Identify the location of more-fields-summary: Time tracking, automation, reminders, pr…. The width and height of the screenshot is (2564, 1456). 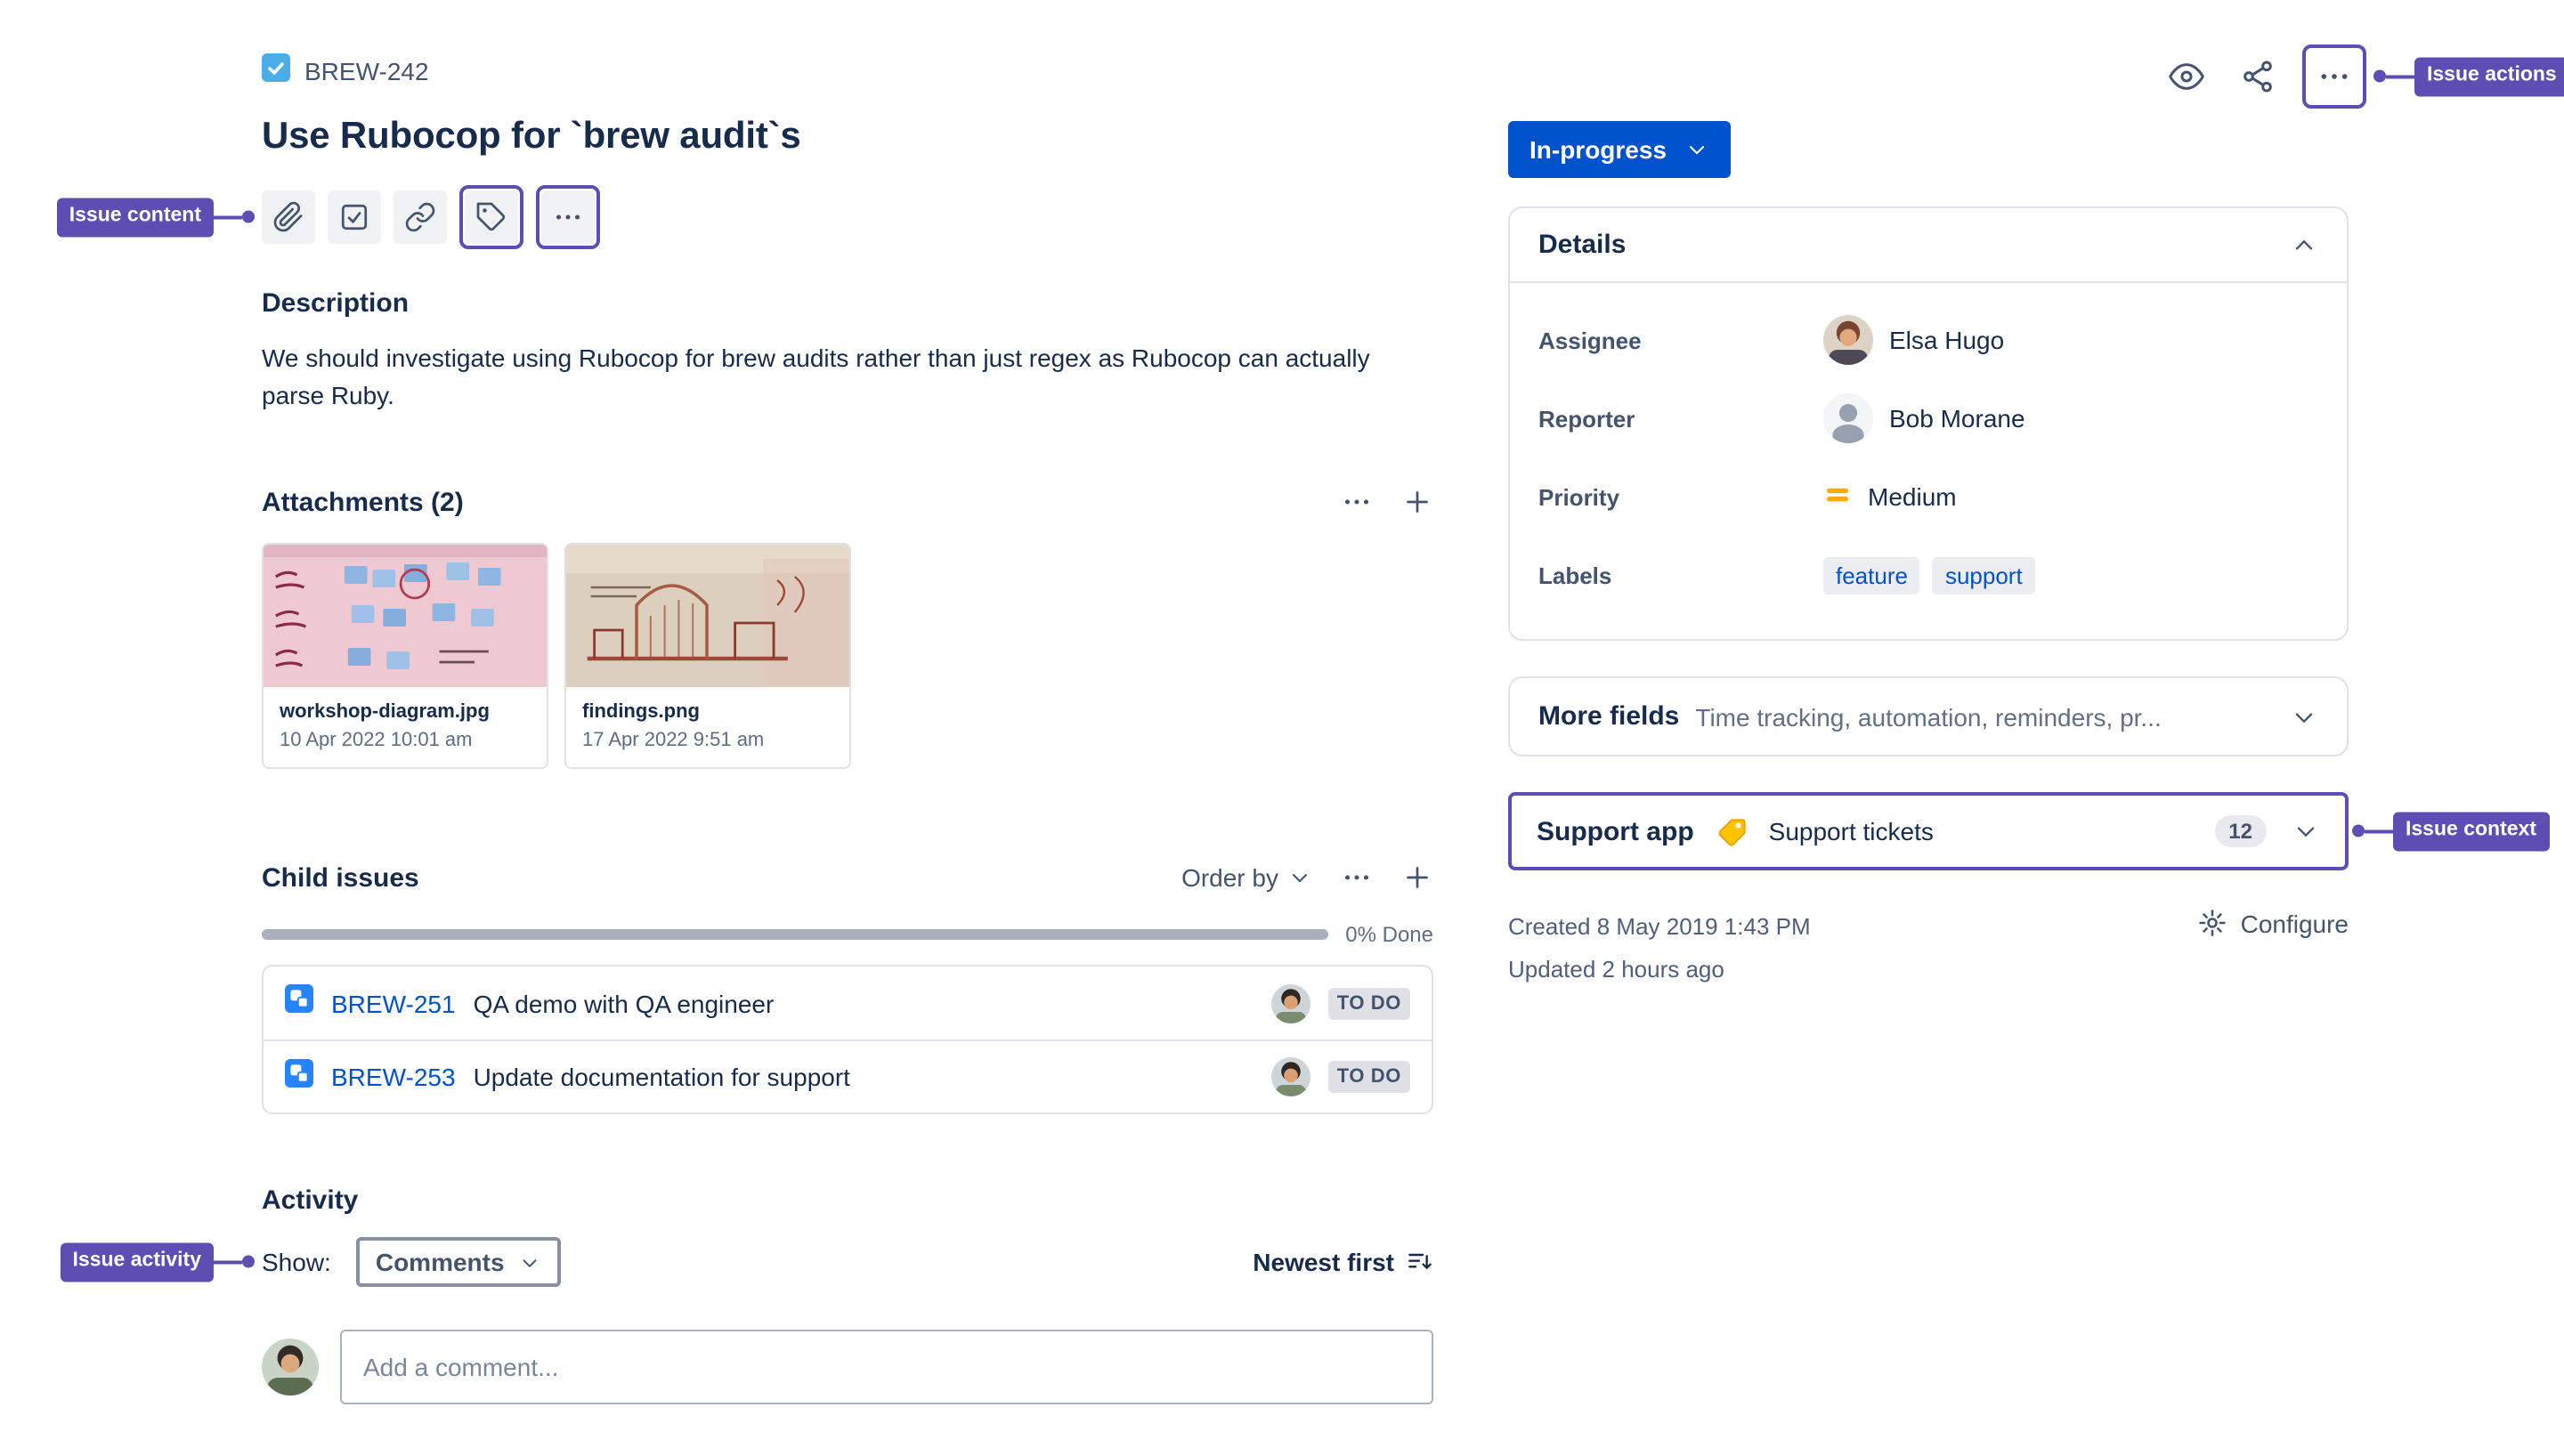
(1928, 716).